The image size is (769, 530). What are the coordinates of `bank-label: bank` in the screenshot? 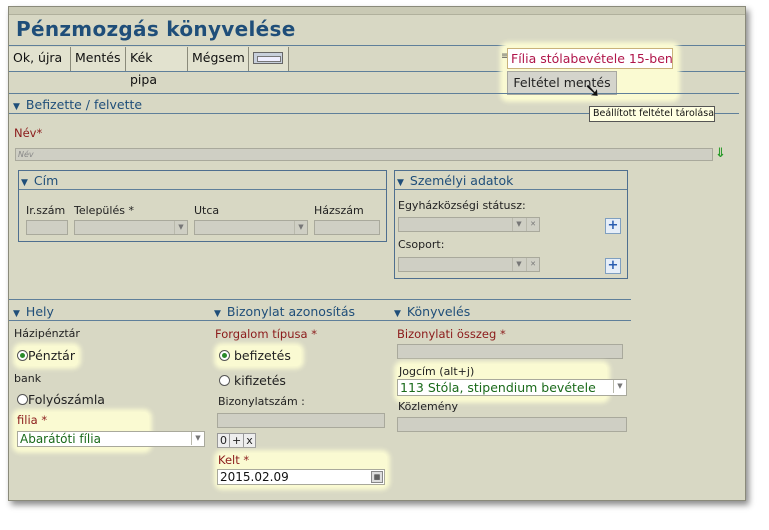 It's located at (28, 378).